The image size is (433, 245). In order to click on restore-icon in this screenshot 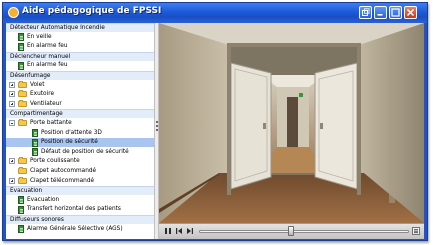, I will do `click(366, 12)`.